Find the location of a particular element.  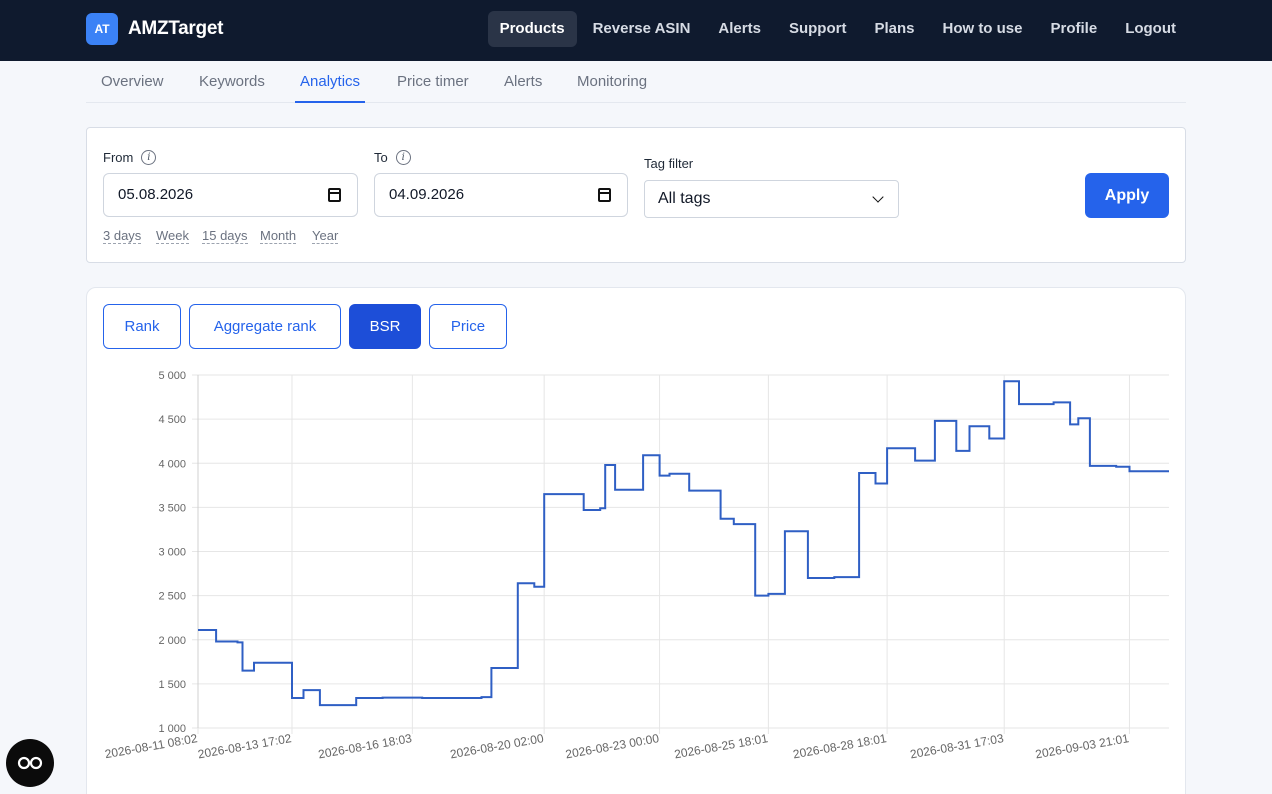

x-tick-label: 2026-08-25 18:01 is located at coordinates (721, 746).